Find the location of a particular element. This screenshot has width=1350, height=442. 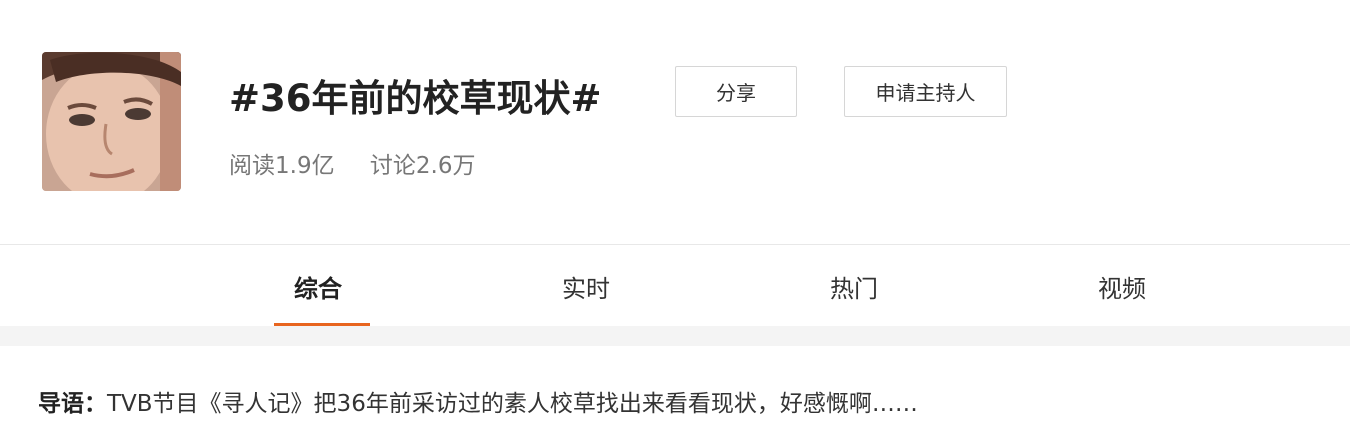

topic-title: #36年前的校草现状# is located at coordinates (415, 98).